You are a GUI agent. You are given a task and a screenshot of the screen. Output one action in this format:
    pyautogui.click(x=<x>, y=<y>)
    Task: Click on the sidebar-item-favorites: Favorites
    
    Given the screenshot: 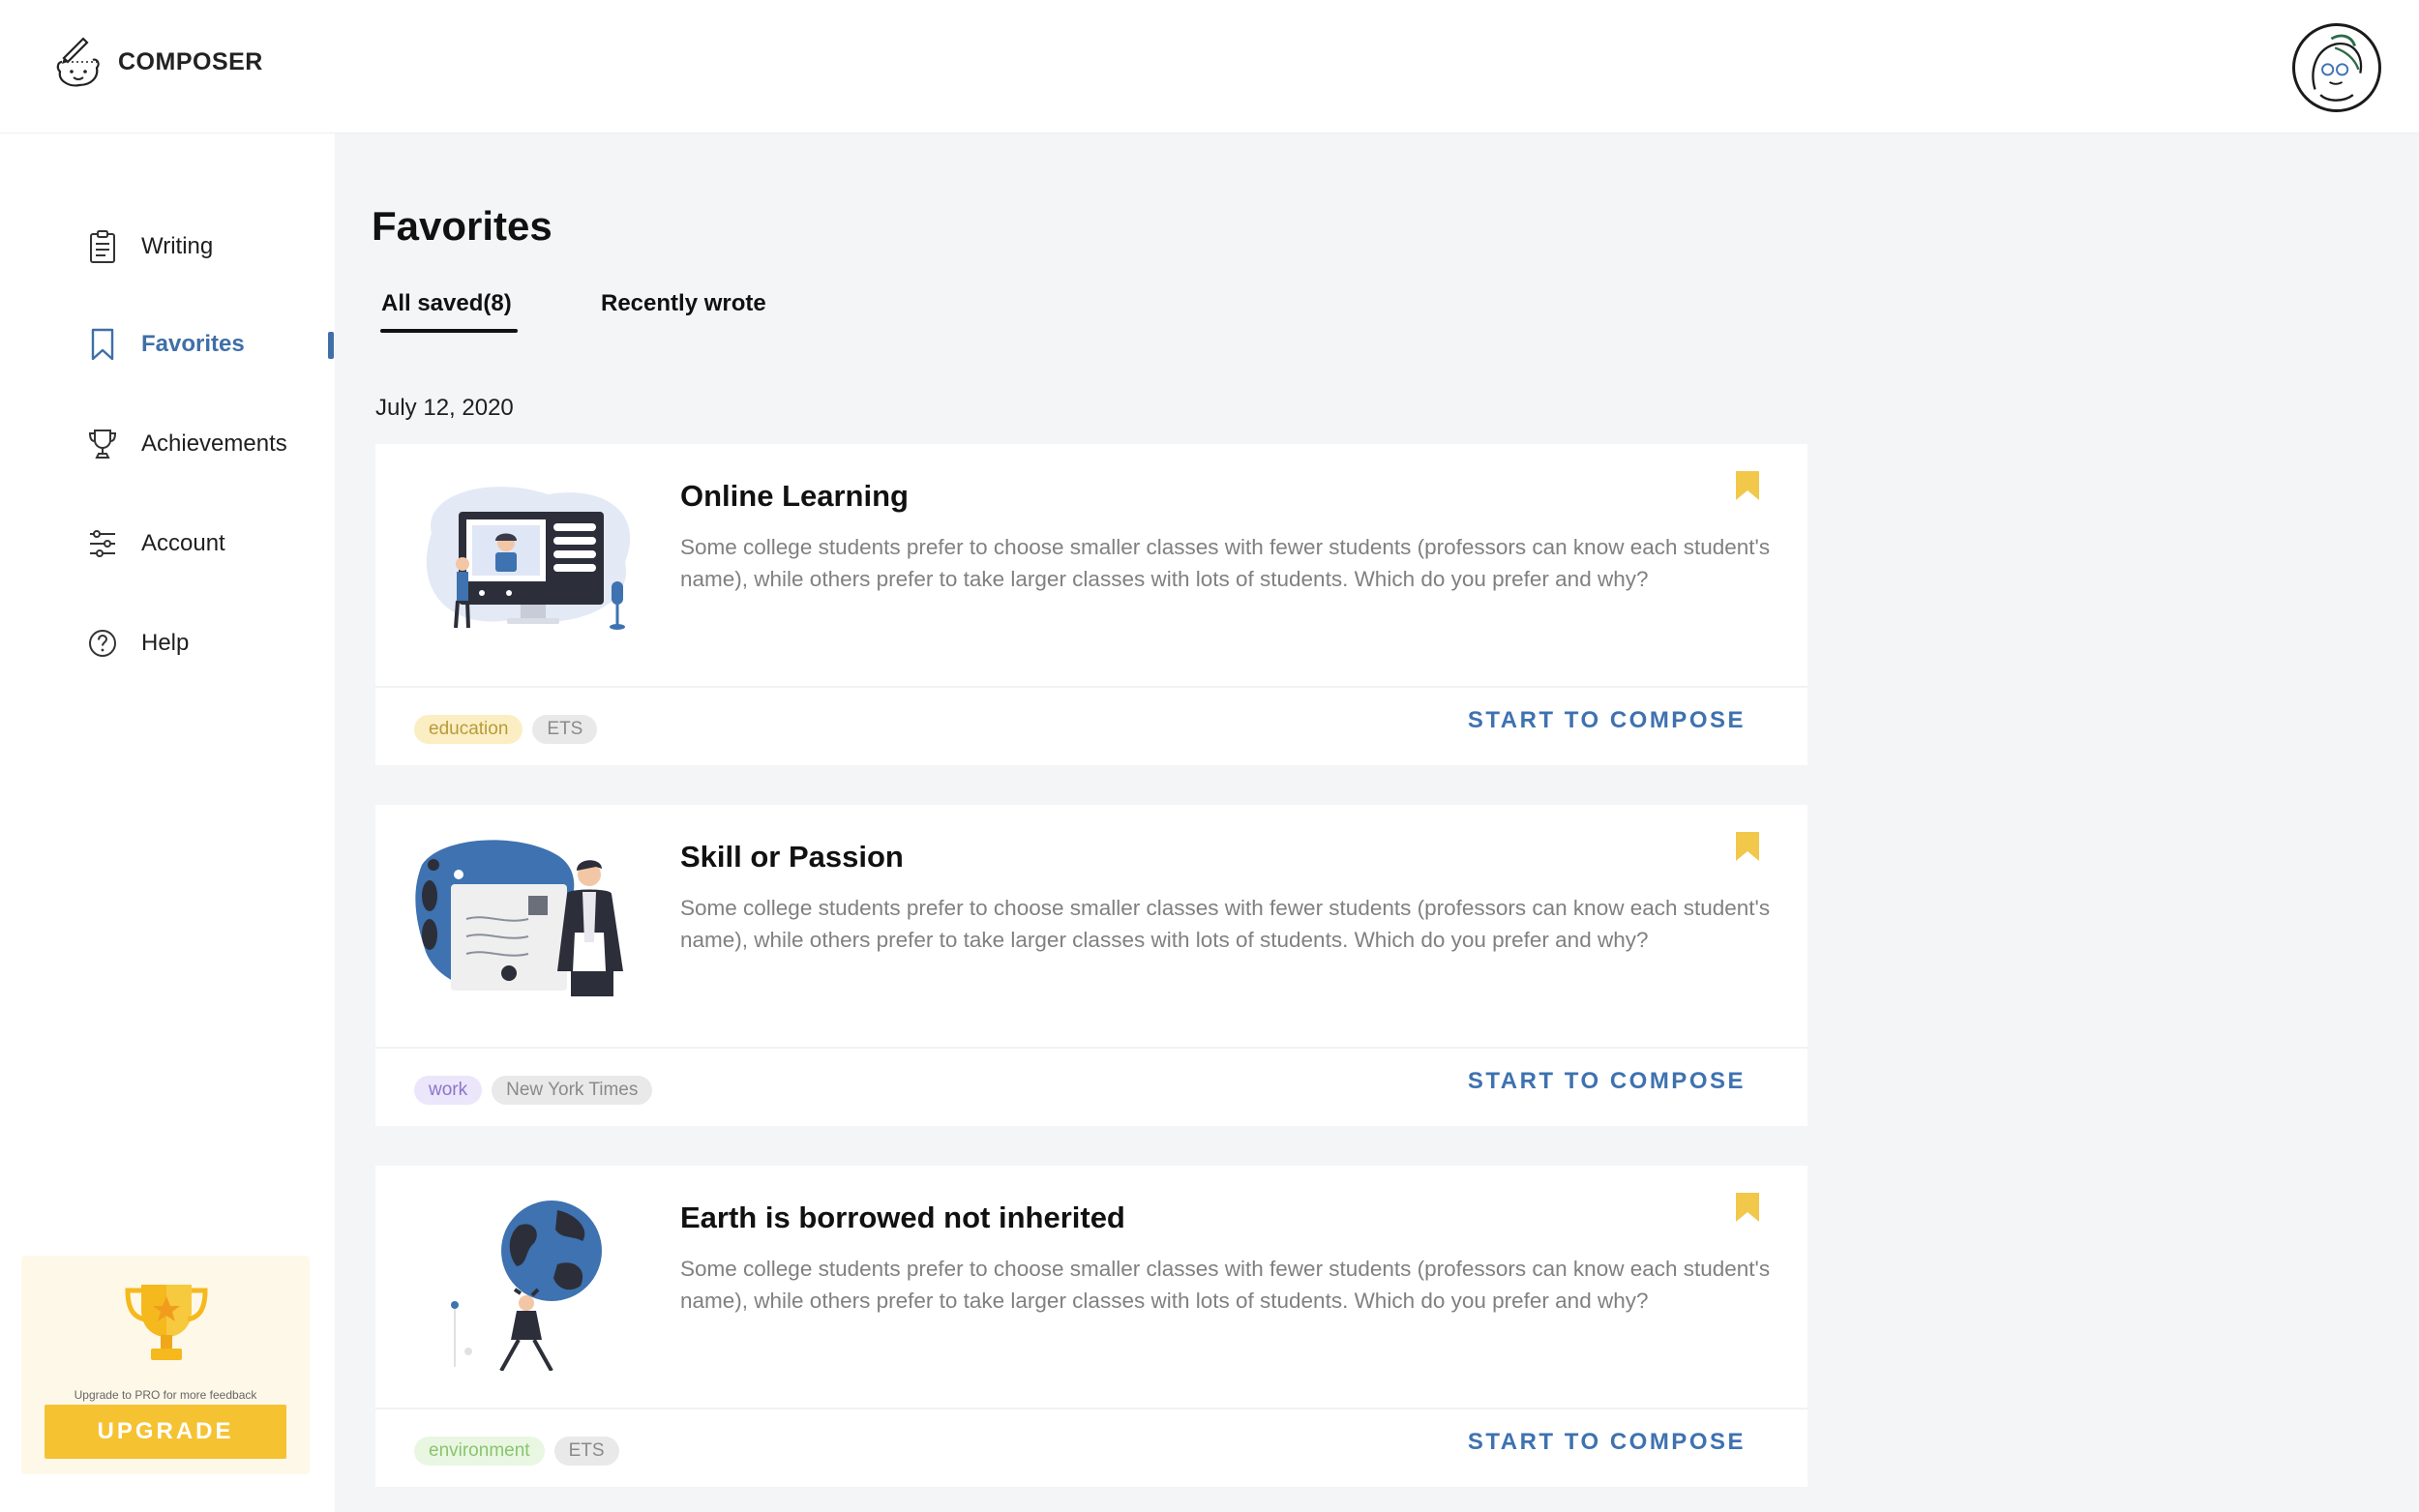 What is the action you would take?
    pyautogui.click(x=165, y=344)
    